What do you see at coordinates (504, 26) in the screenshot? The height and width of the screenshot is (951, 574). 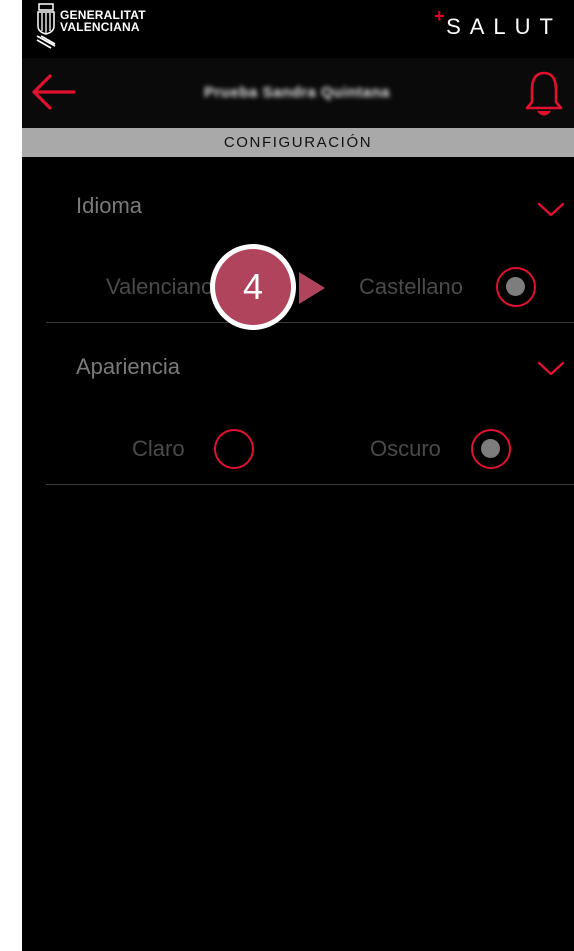 I see `app-name: SALUT` at bounding box center [504, 26].